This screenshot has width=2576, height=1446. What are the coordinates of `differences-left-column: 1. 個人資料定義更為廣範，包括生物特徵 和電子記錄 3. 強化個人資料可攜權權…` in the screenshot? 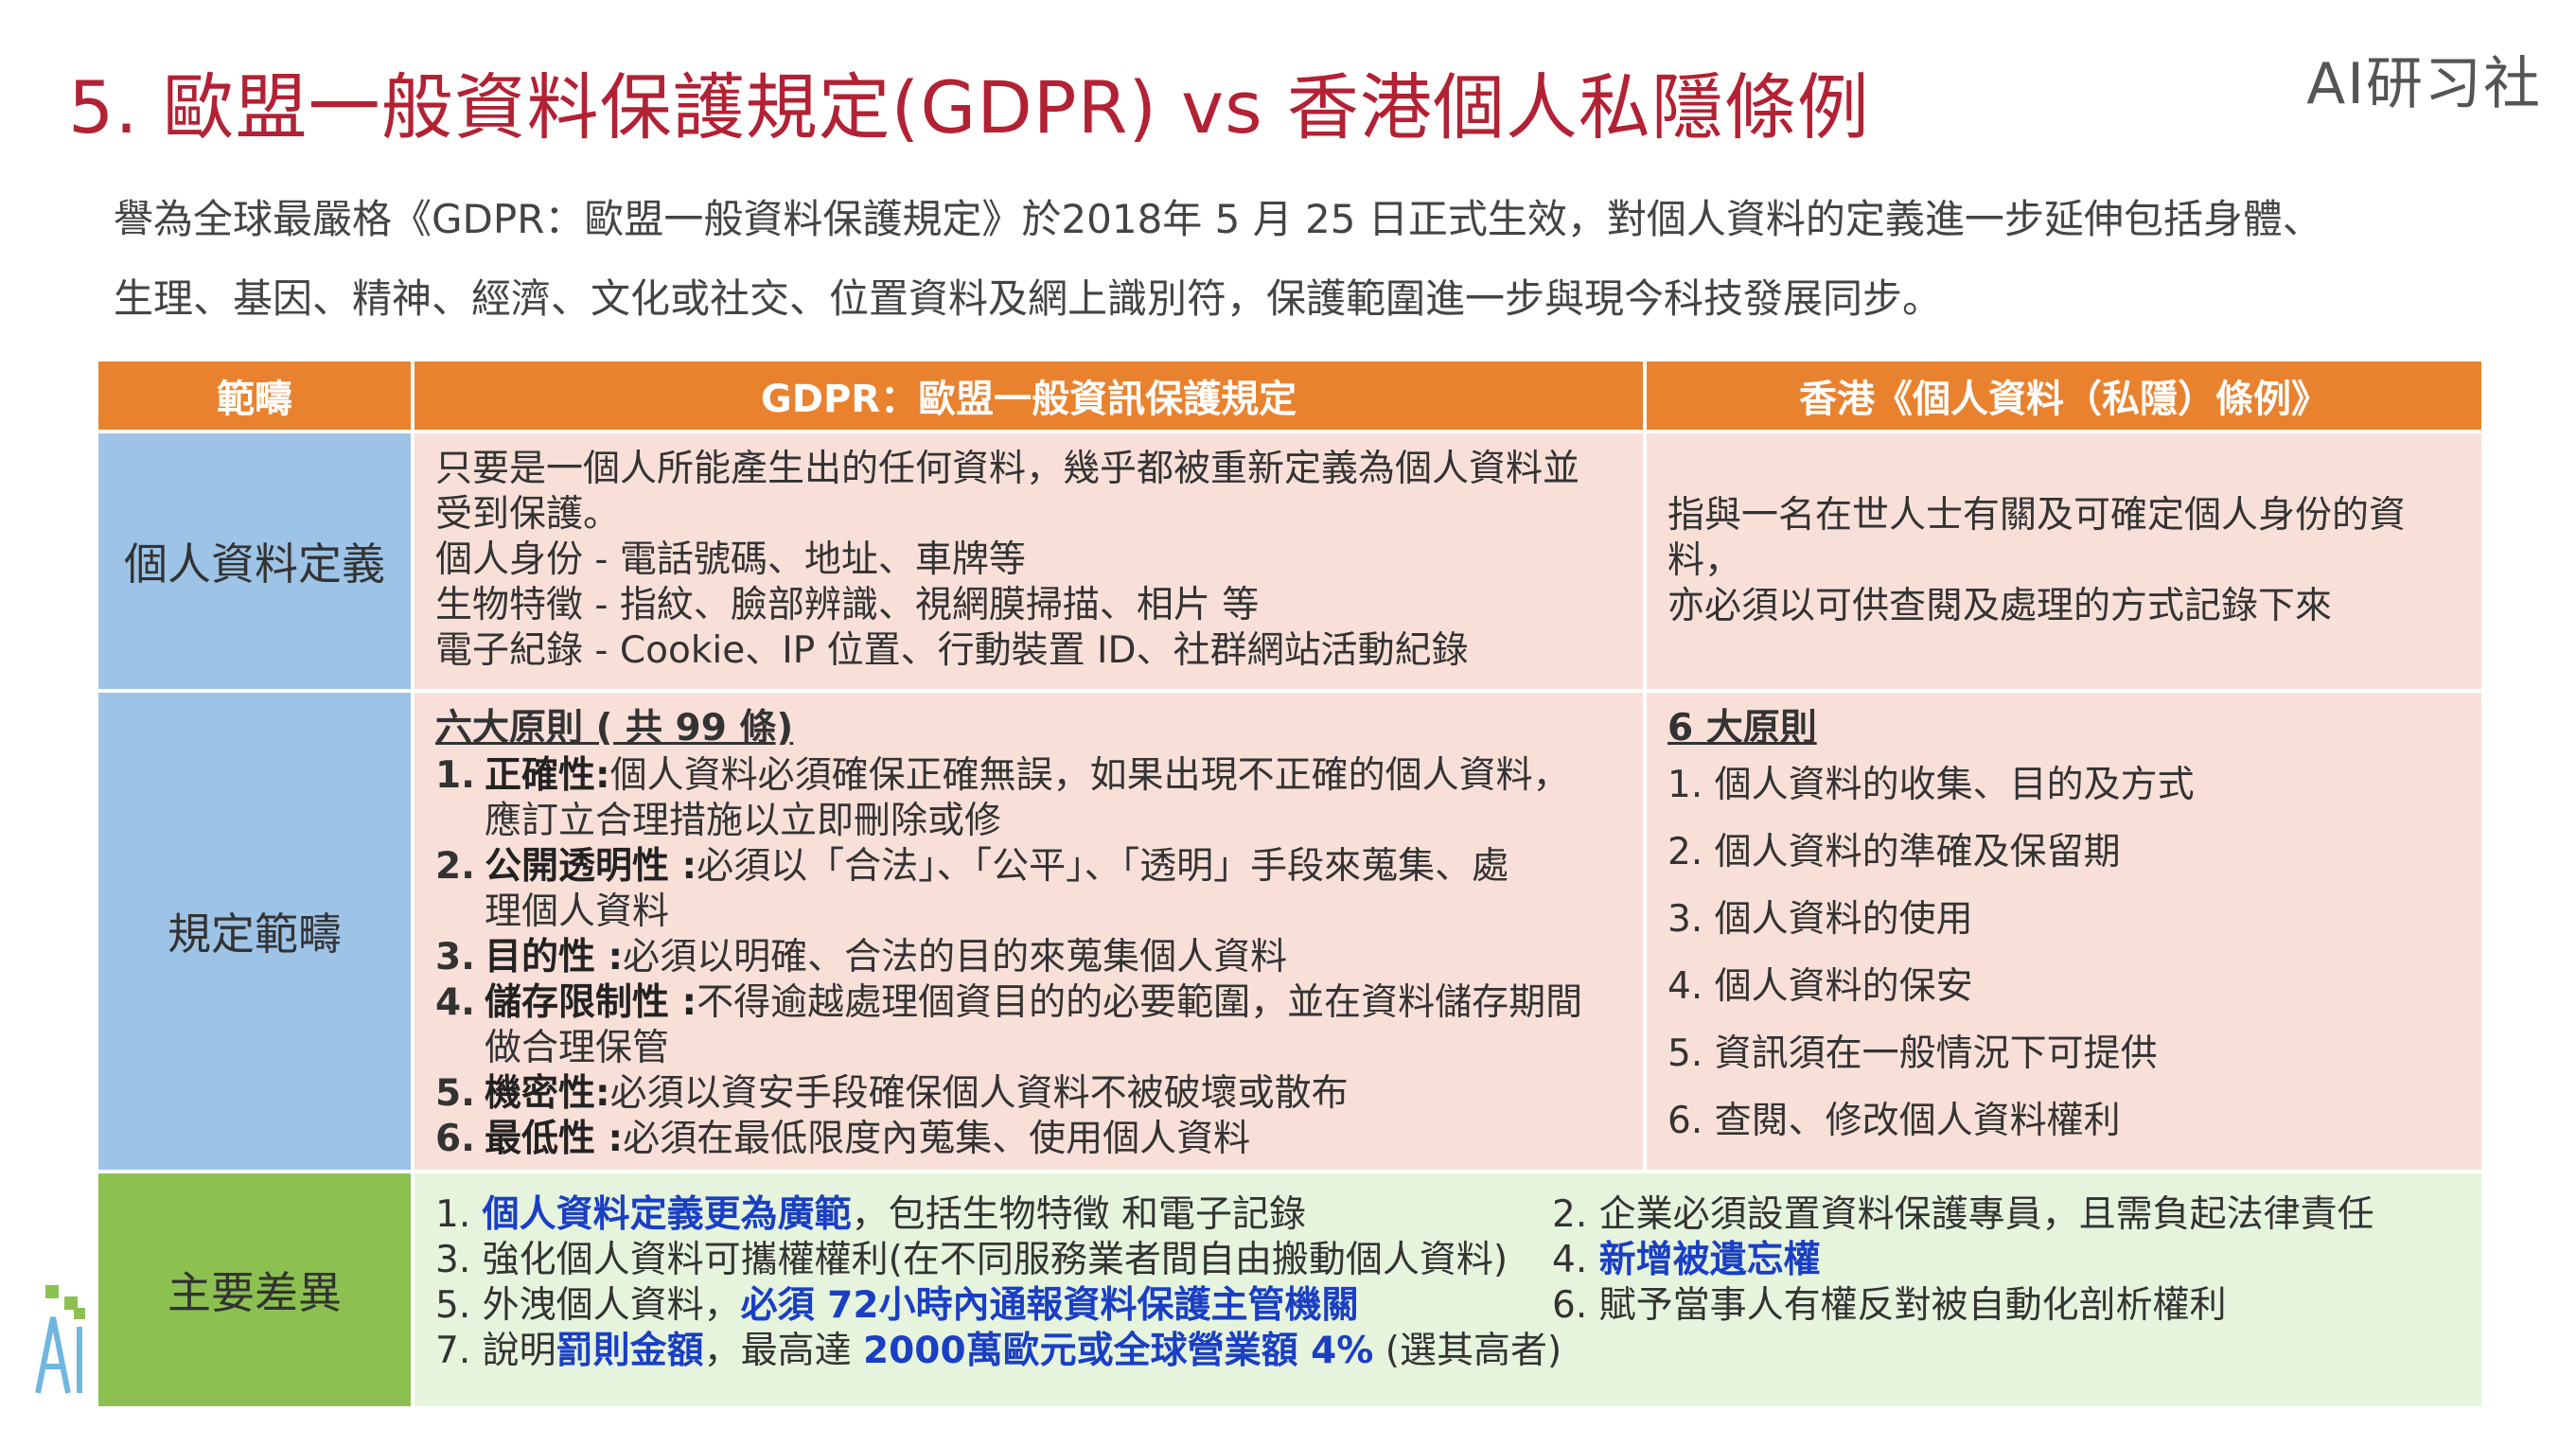 It's located at (998, 1283).